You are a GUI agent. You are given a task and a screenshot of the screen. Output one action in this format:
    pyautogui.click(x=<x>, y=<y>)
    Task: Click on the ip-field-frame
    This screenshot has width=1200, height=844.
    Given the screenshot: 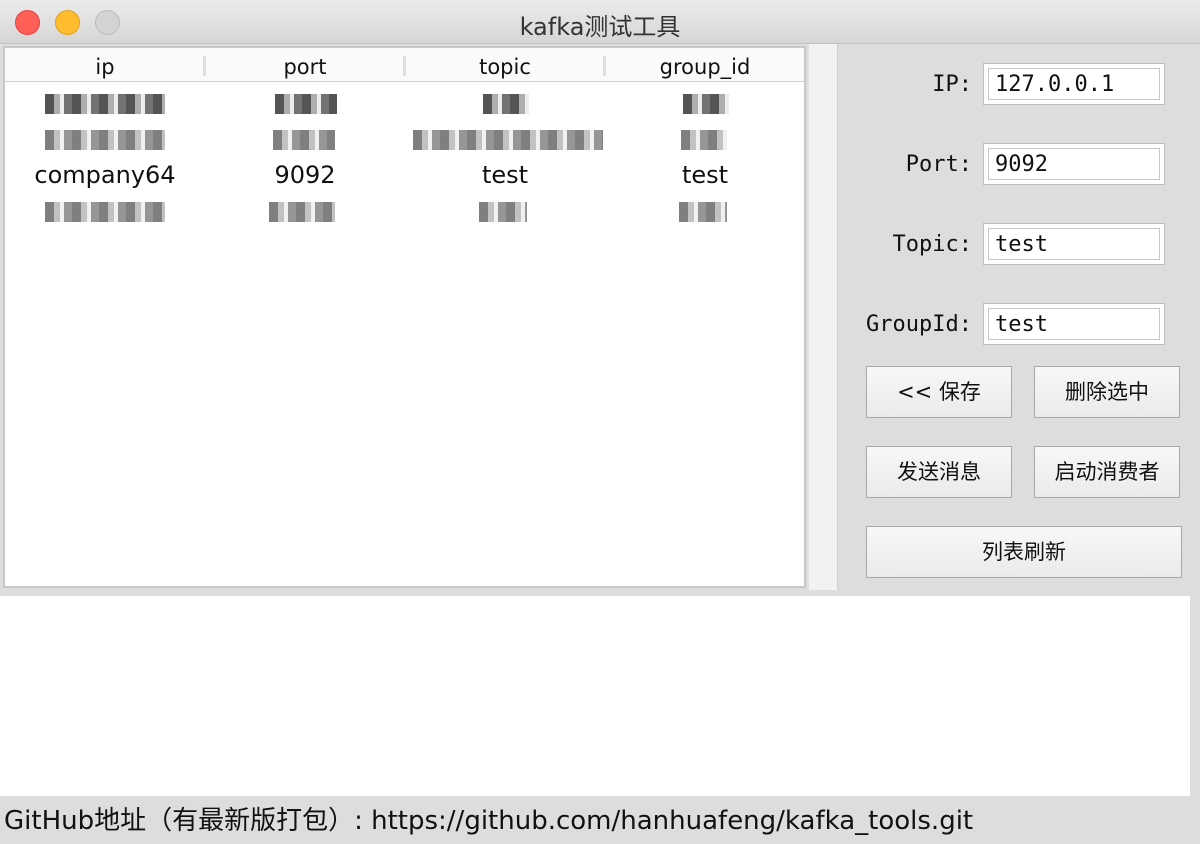 What is the action you would take?
    pyautogui.click(x=1074, y=84)
    